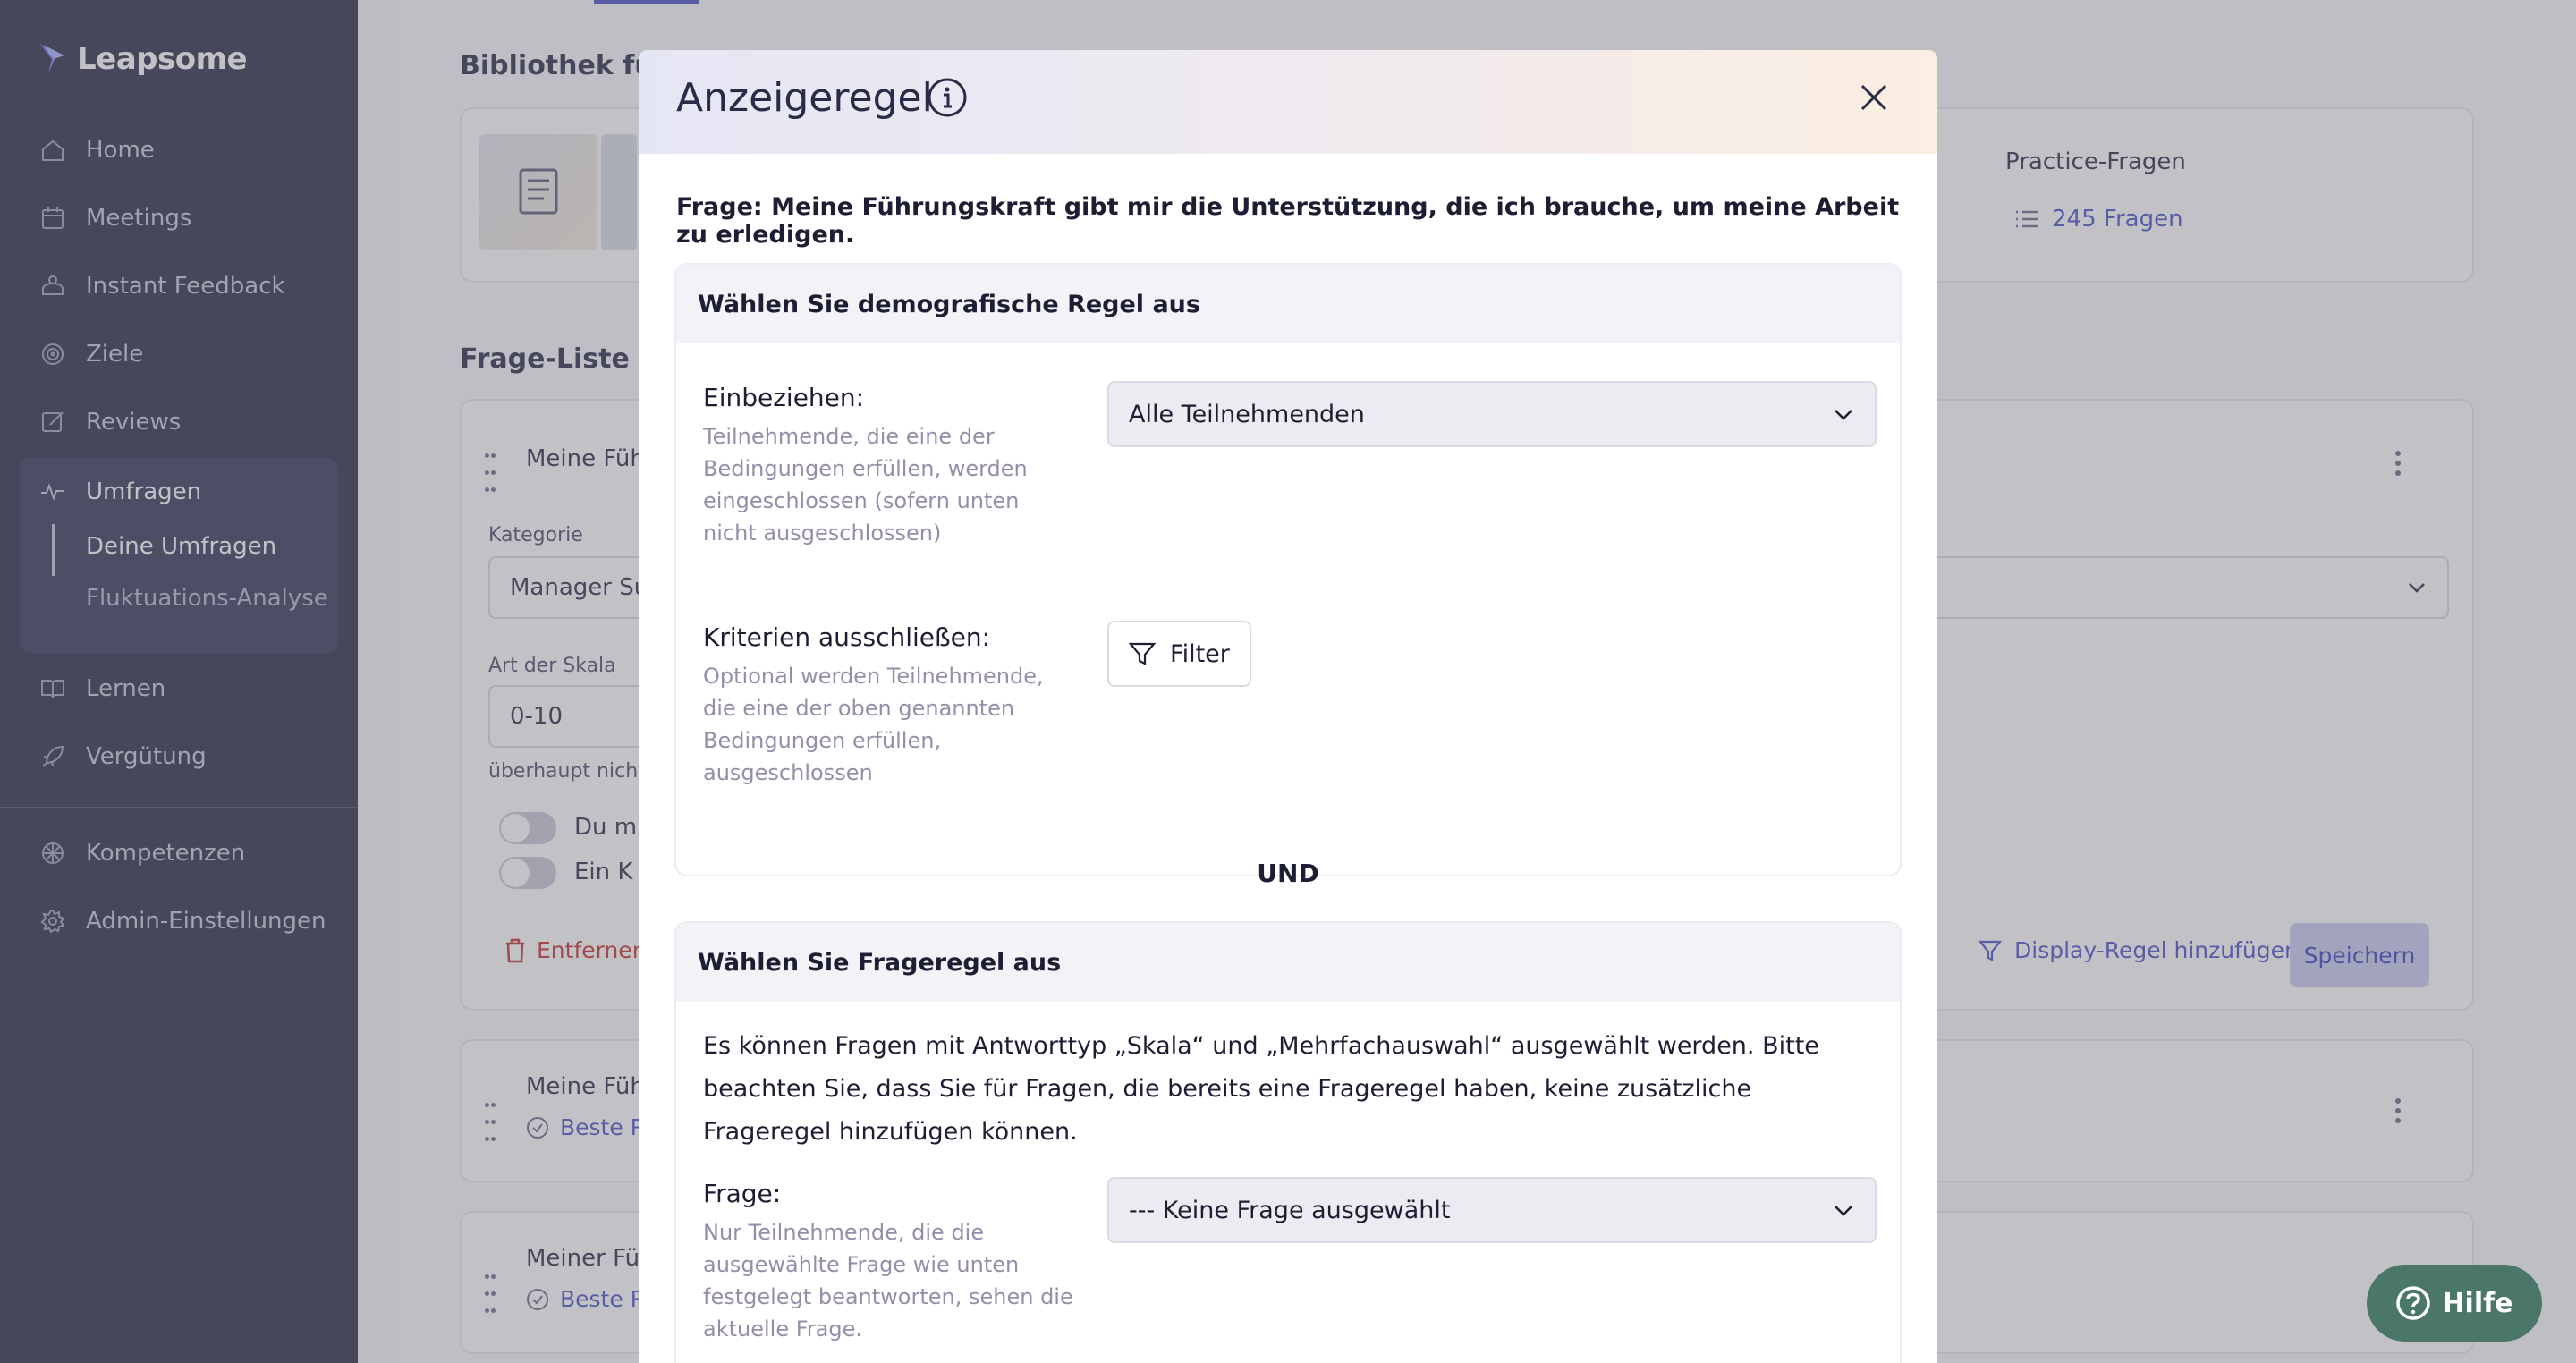 Image resolution: width=2576 pixels, height=1363 pixels. I want to click on include-label: Einbeziehen:, so click(784, 398).